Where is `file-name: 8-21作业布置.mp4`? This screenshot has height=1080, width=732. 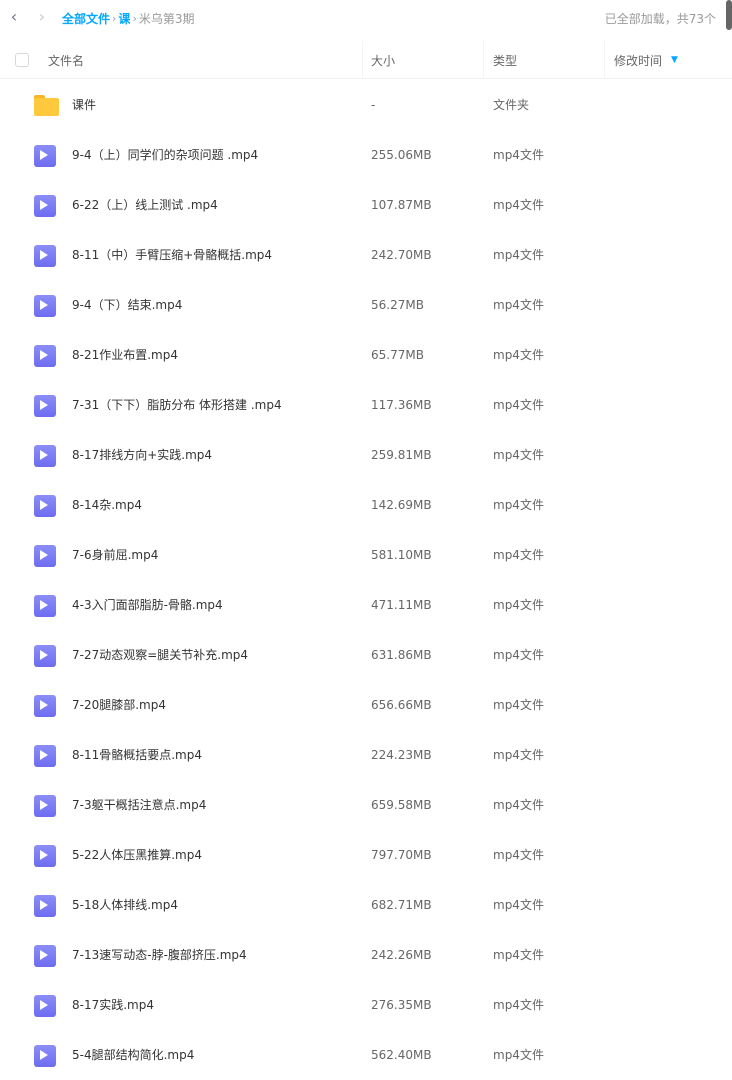
file-name: 8-21作业布置.mp4 is located at coordinates (125, 355).